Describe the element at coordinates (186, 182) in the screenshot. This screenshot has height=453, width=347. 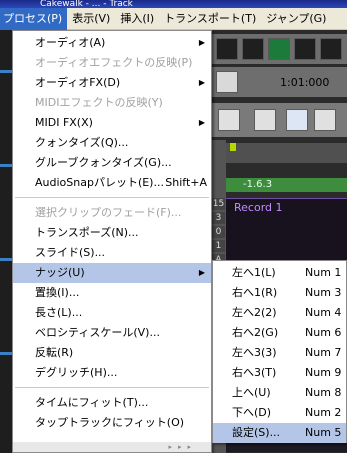
I see `menu-item-shortcut: Shift+A` at that location.